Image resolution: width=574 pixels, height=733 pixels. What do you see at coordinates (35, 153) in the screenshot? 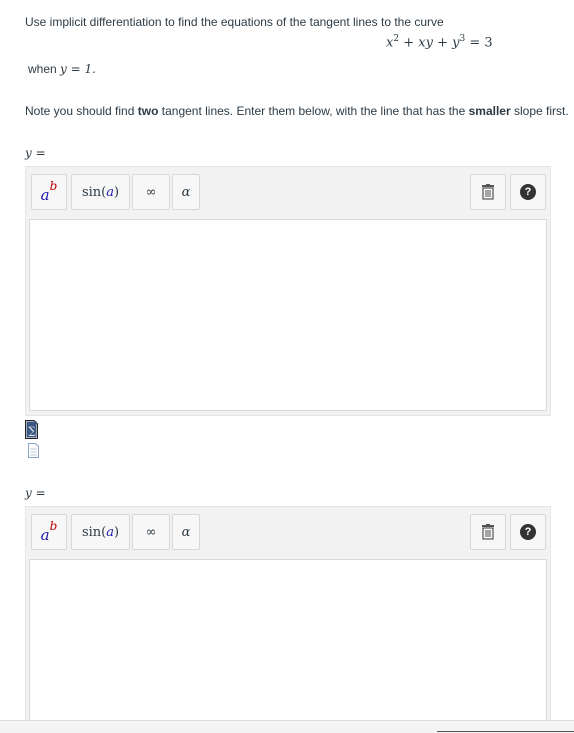
I see `answer-1-label: y =` at bounding box center [35, 153].